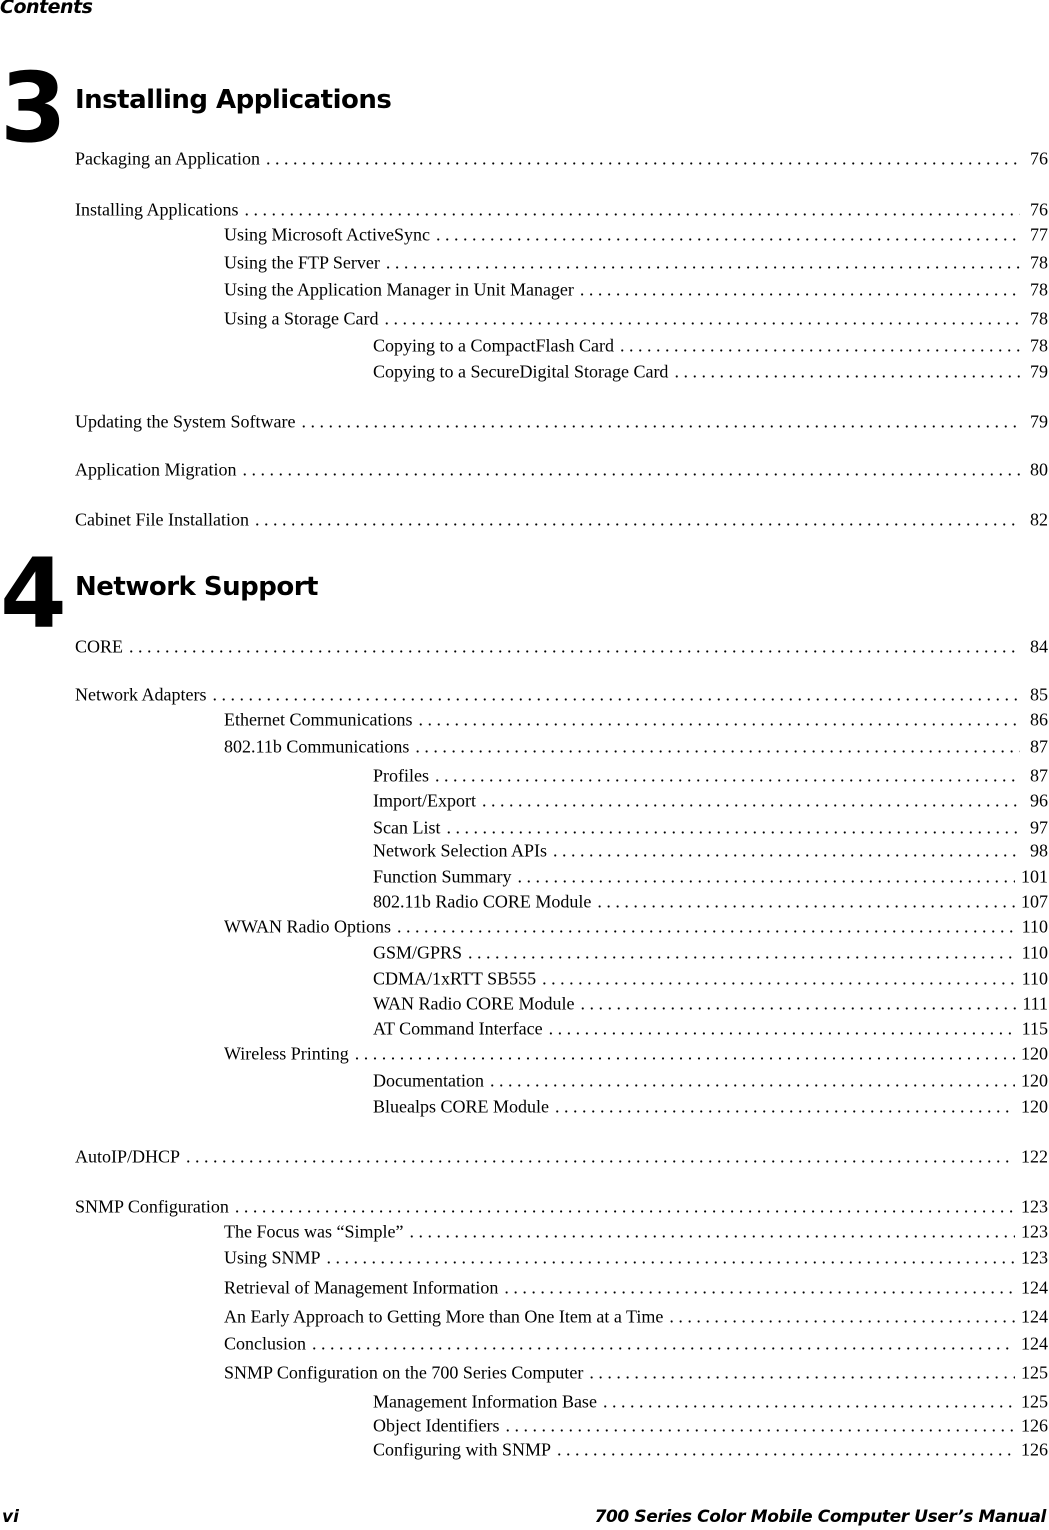 The image size is (1049, 1530). Describe the element at coordinates (162, 519) in the screenshot. I see `toc-entry-title: Cabinet File Installation` at that location.